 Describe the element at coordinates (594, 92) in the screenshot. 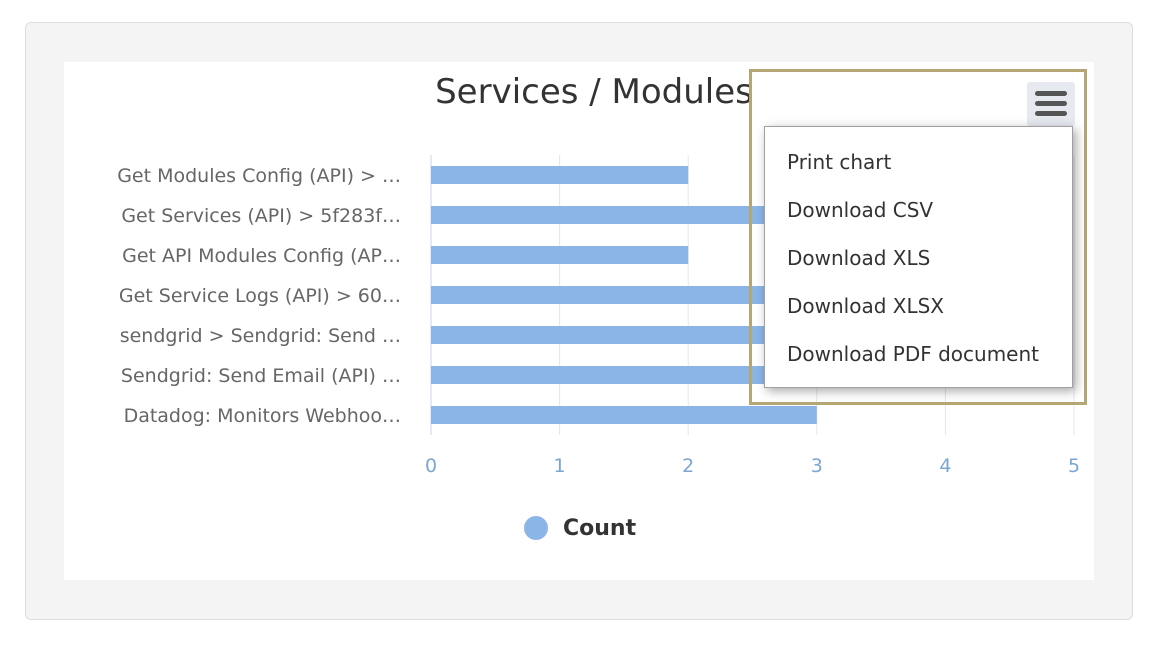

I see `chart-title: Services / Modules` at that location.